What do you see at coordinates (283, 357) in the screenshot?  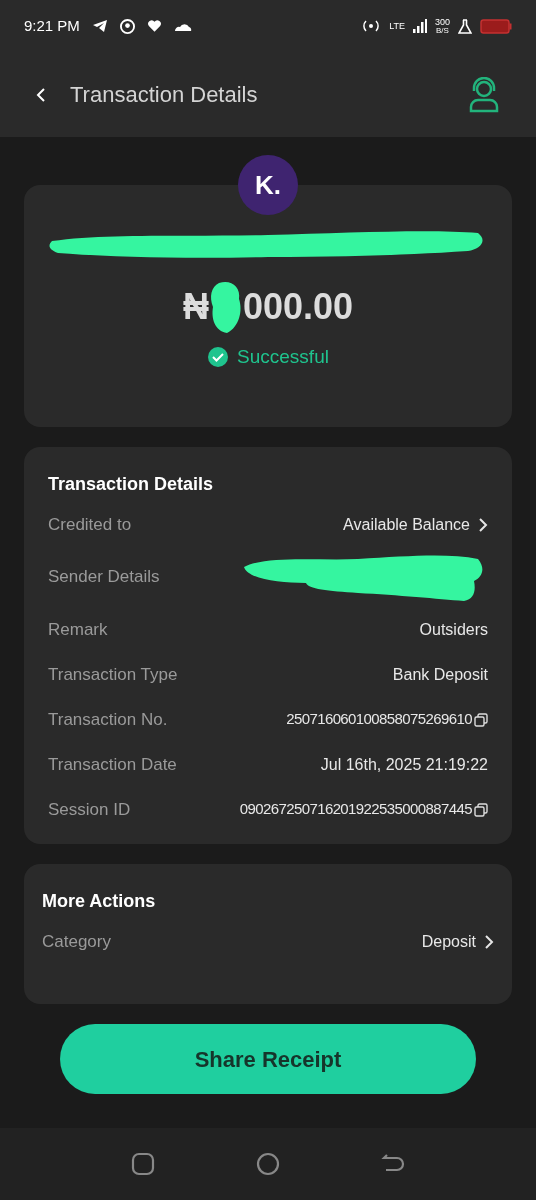 I see `status-text: Successful` at bounding box center [283, 357].